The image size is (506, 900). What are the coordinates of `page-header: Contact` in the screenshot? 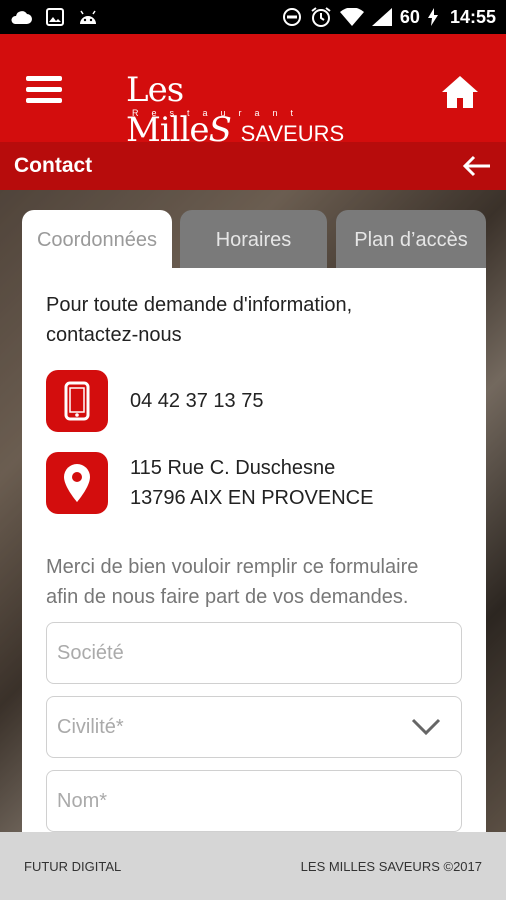 It's located at (253, 166).